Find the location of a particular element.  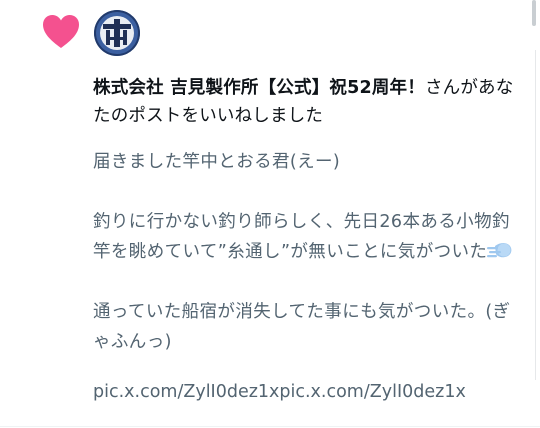

heart-icon is located at coordinates (61, 32).